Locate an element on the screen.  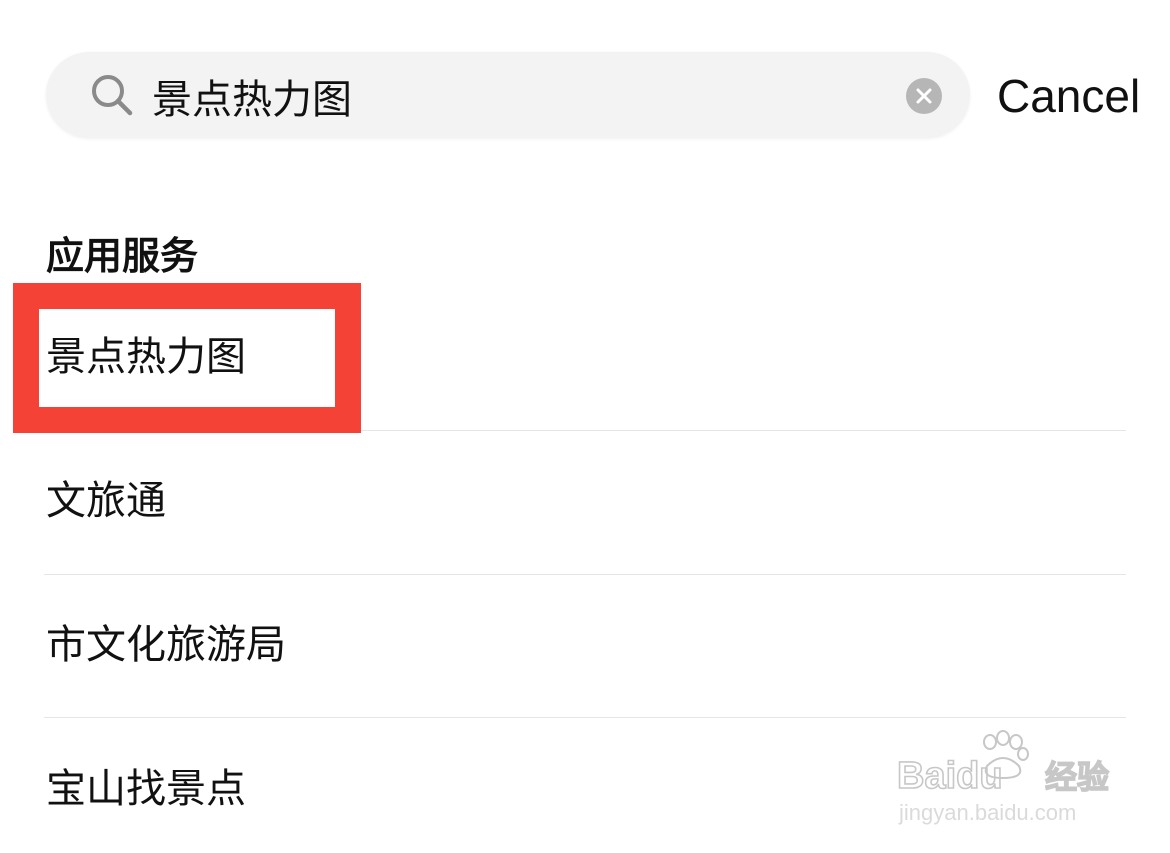
search-icon is located at coordinates (112, 95).